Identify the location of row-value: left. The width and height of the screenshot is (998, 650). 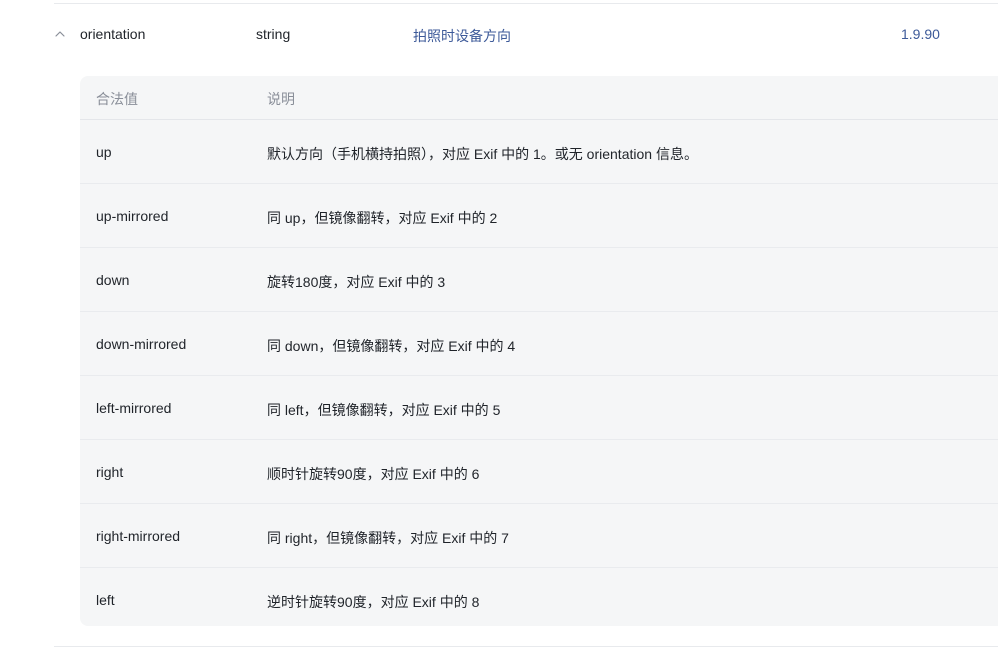
(105, 600).